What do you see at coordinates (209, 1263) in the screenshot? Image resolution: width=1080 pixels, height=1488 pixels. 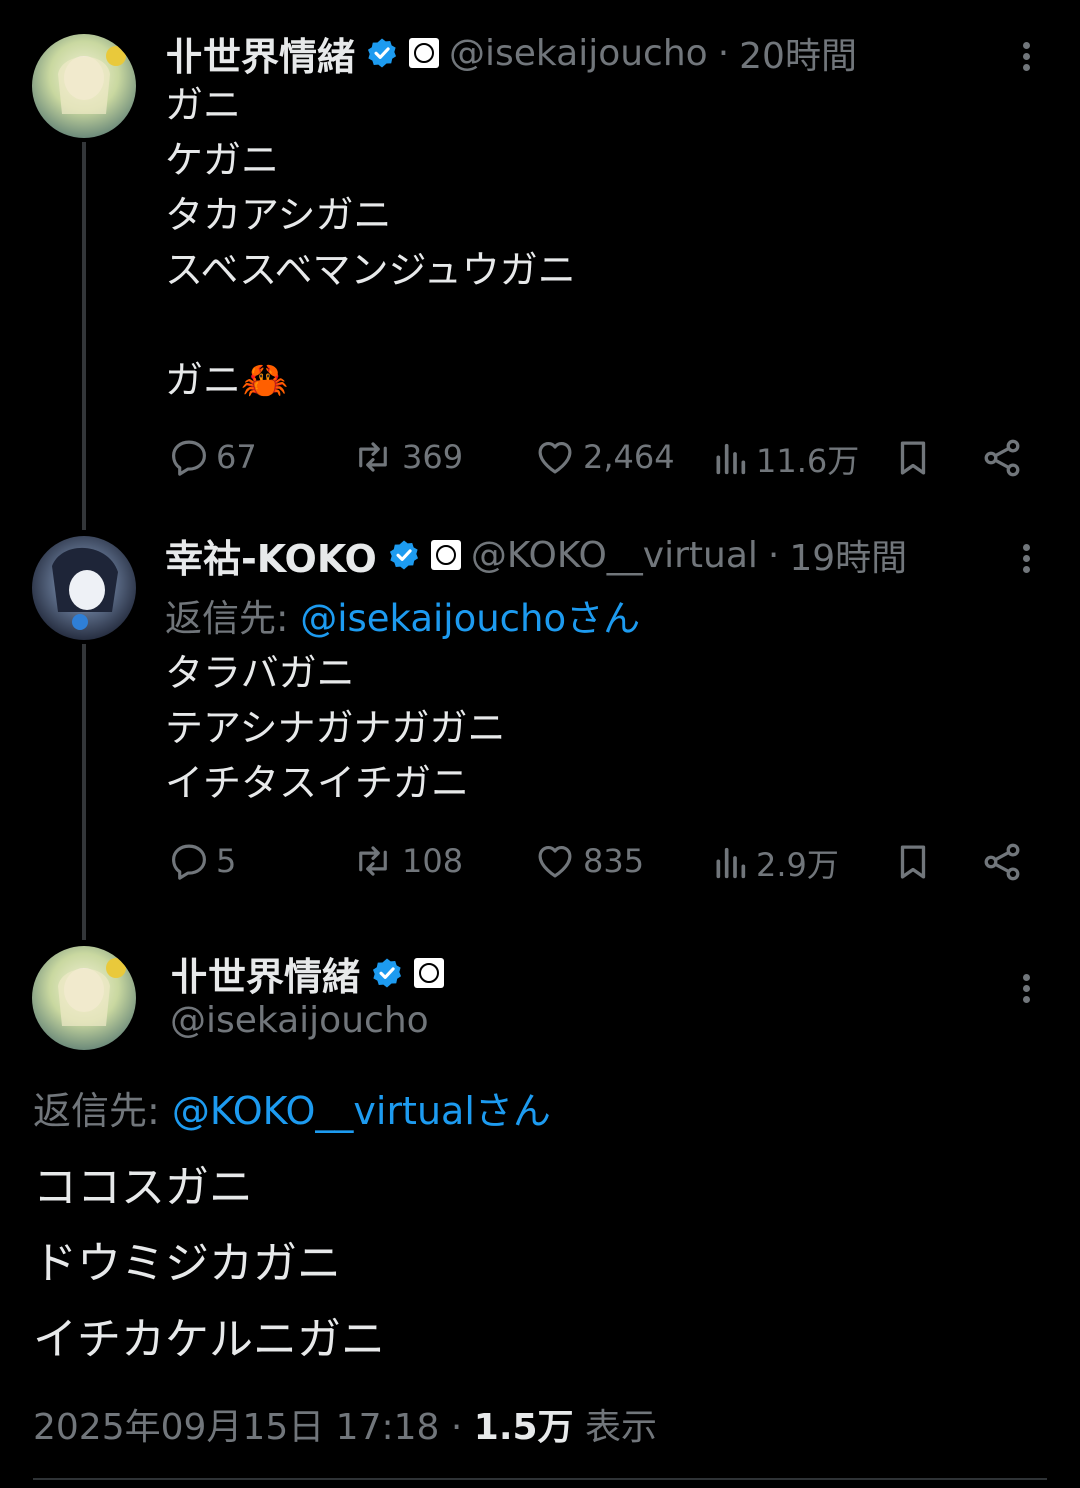 I see `tweet-text: ココスガニ ドウミジカガニ イチカケルニガニ` at bounding box center [209, 1263].